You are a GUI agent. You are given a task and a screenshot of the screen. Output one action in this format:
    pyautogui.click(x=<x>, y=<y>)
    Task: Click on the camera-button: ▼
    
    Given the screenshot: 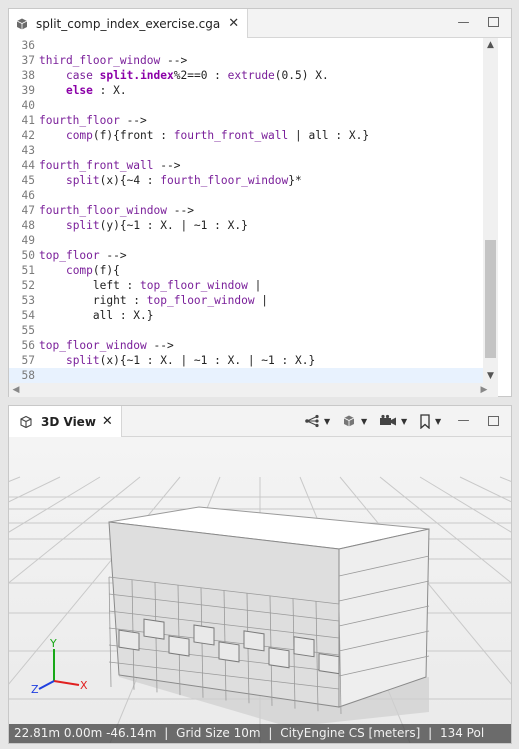 What is the action you would take?
    pyautogui.click(x=393, y=421)
    